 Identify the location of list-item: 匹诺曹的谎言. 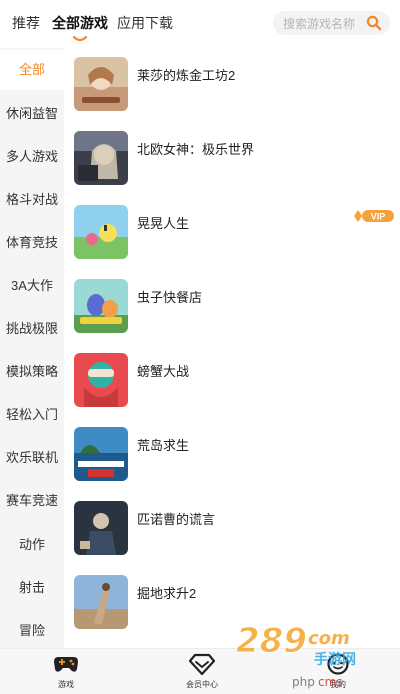
(232, 529).